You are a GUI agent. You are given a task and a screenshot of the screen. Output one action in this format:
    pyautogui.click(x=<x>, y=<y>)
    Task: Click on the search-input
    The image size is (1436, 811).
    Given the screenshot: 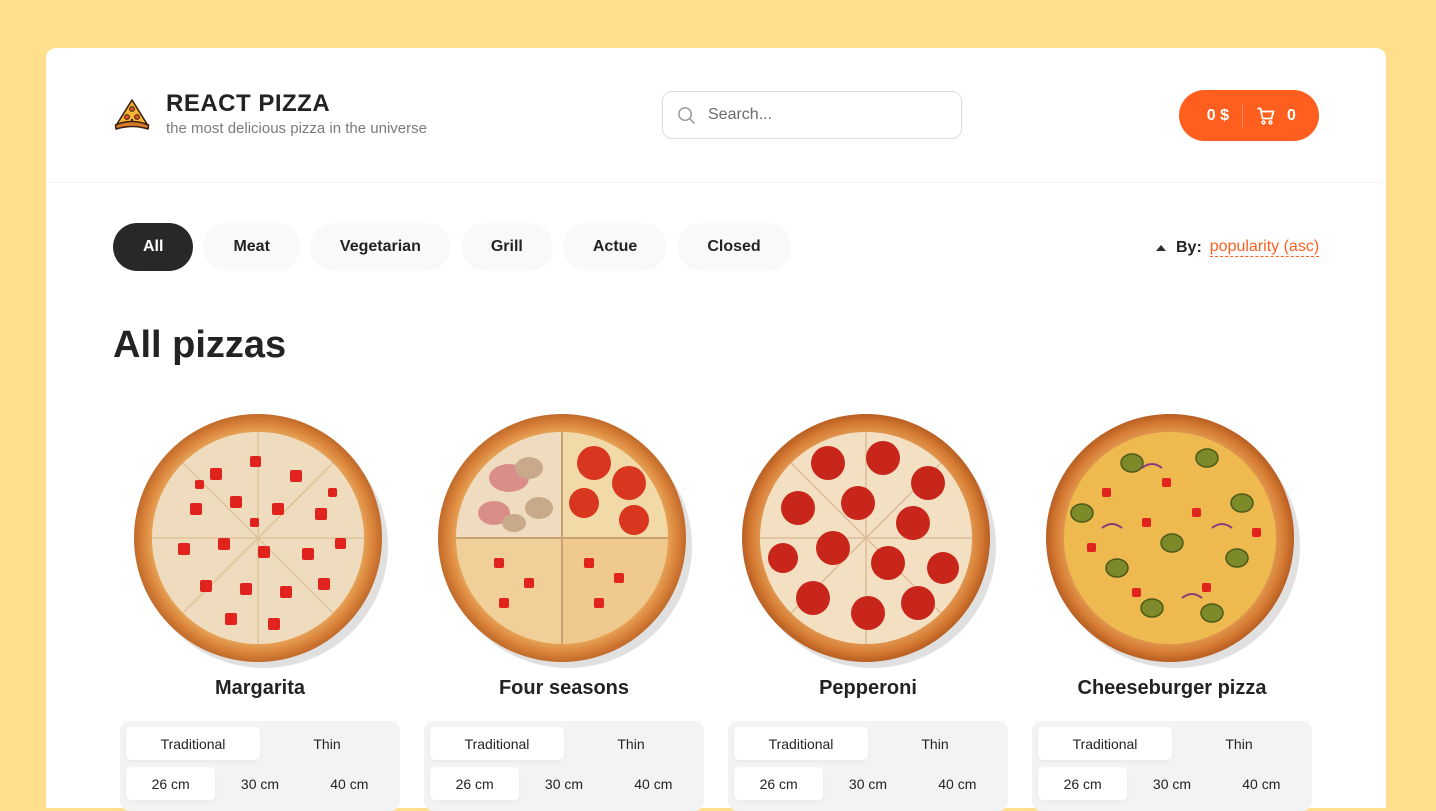 What is the action you would take?
    pyautogui.click(x=828, y=115)
    